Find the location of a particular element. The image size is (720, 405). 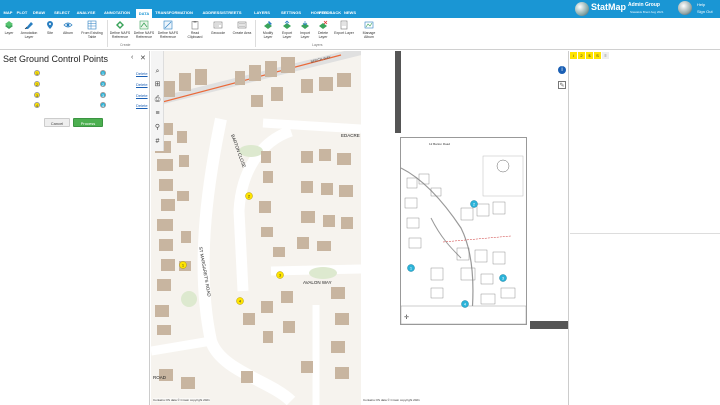

print-icon: ⎙ is located at coordinates (157, 99).